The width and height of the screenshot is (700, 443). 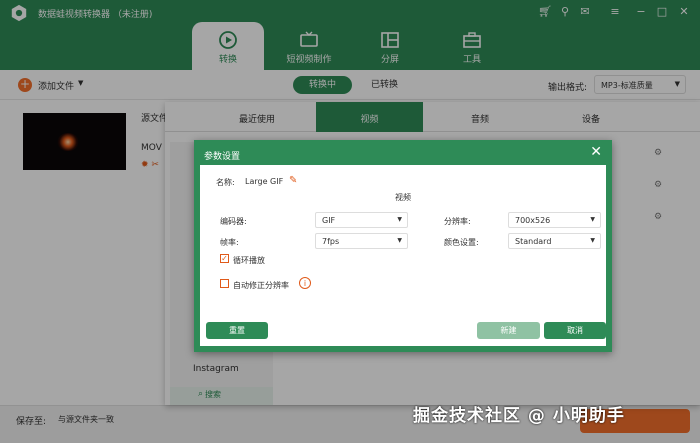 I want to click on color-select: Standard ▼, so click(x=554, y=241).